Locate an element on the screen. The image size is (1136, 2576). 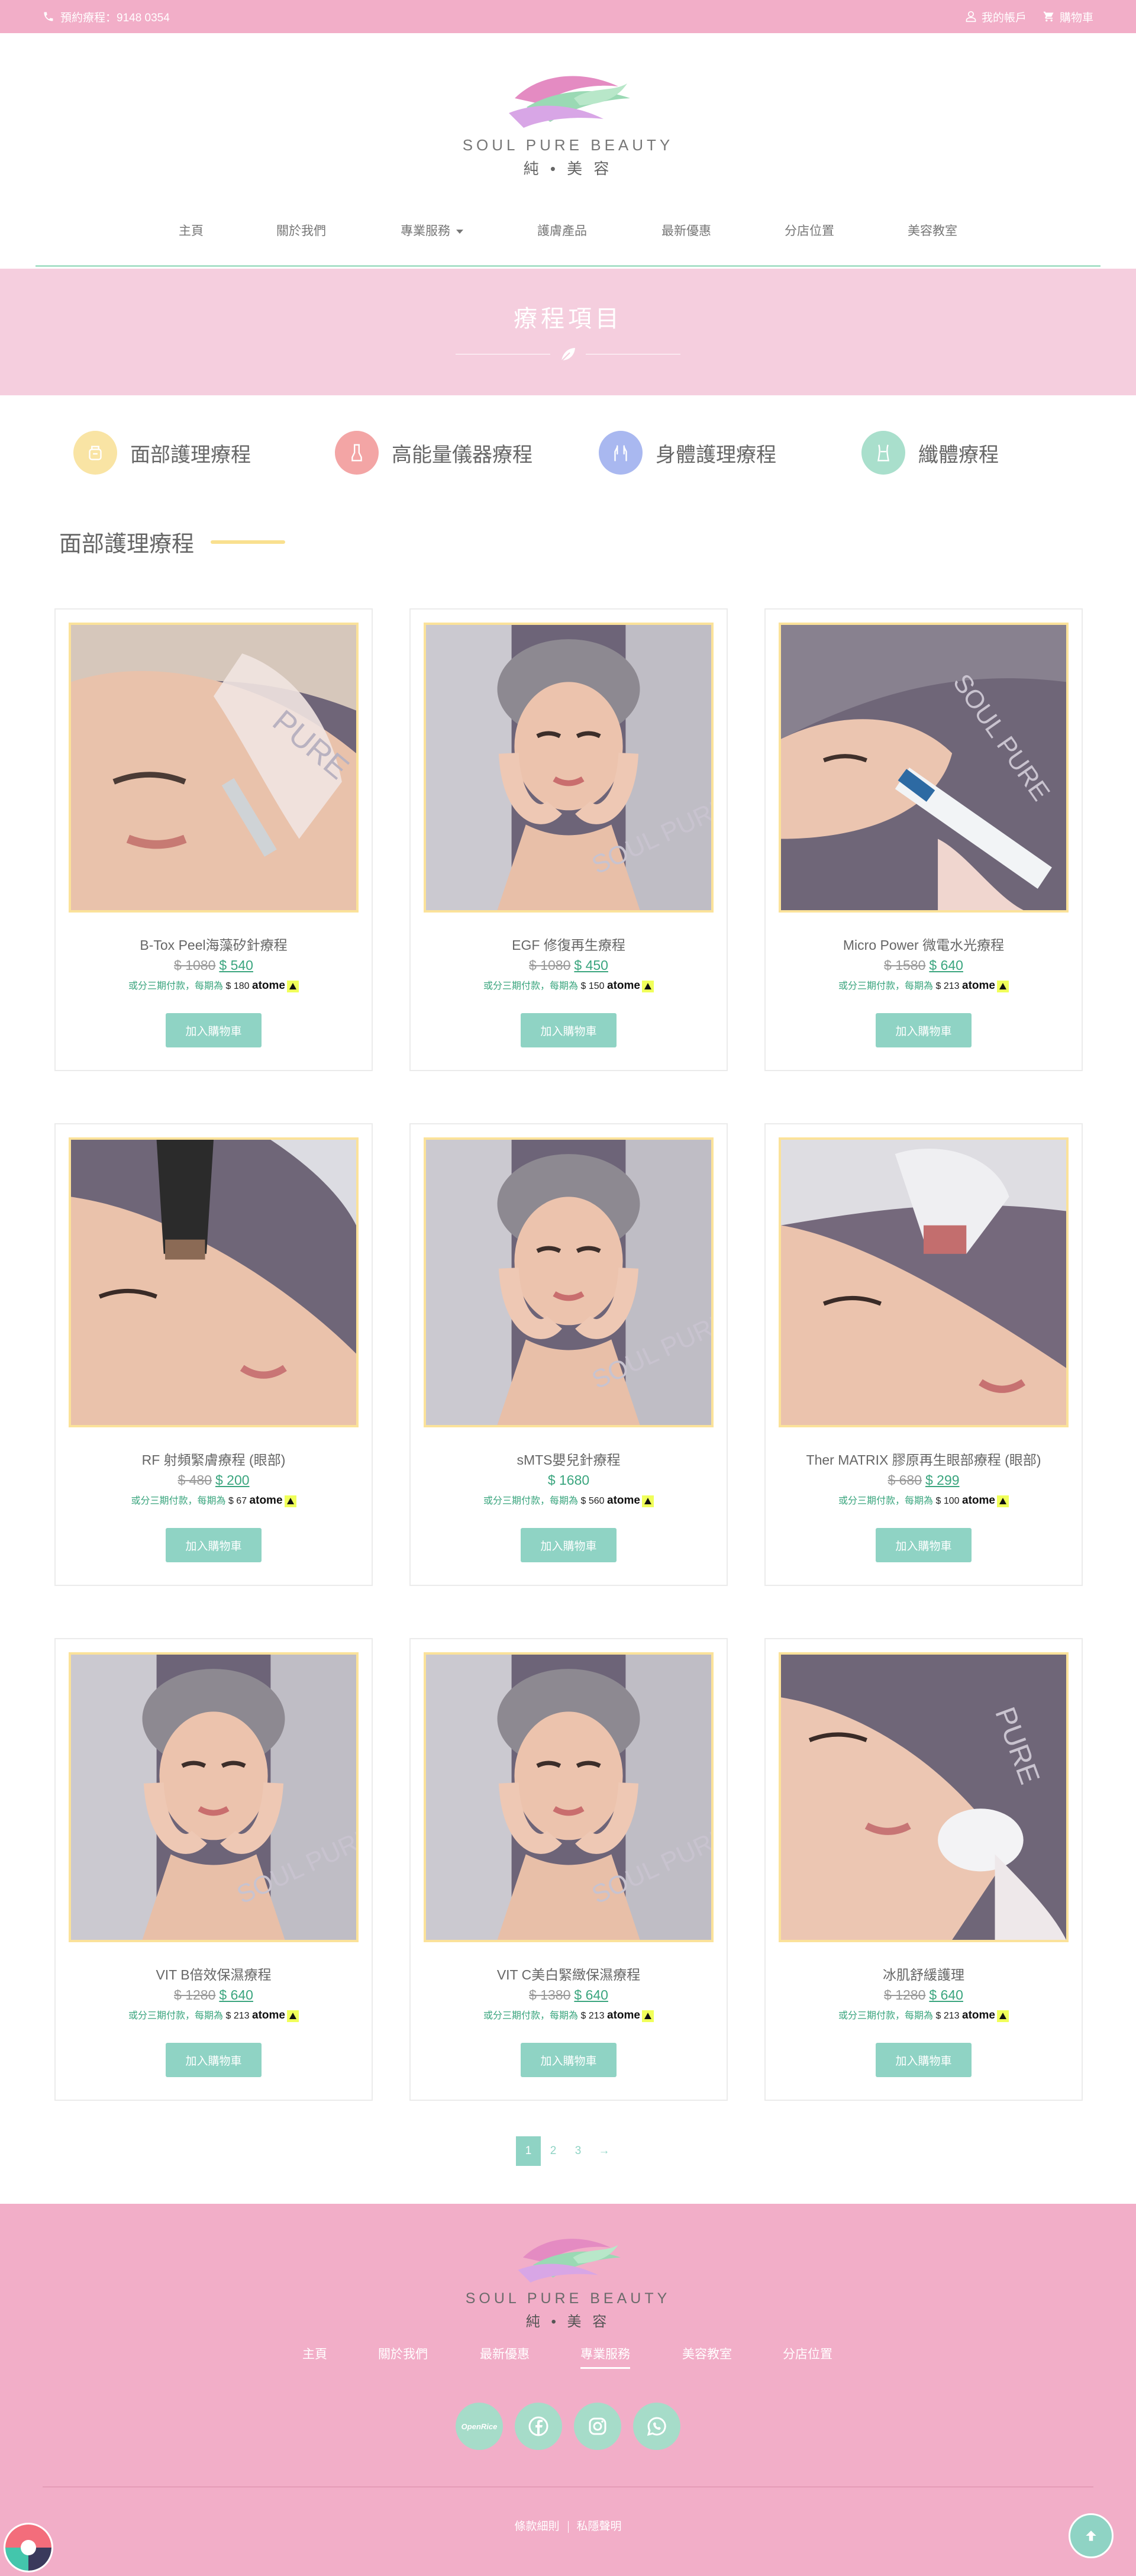
footer-logo: SOUL PURE BEAUTY 純 • 美 容 is located at coordinates (568, 2278).